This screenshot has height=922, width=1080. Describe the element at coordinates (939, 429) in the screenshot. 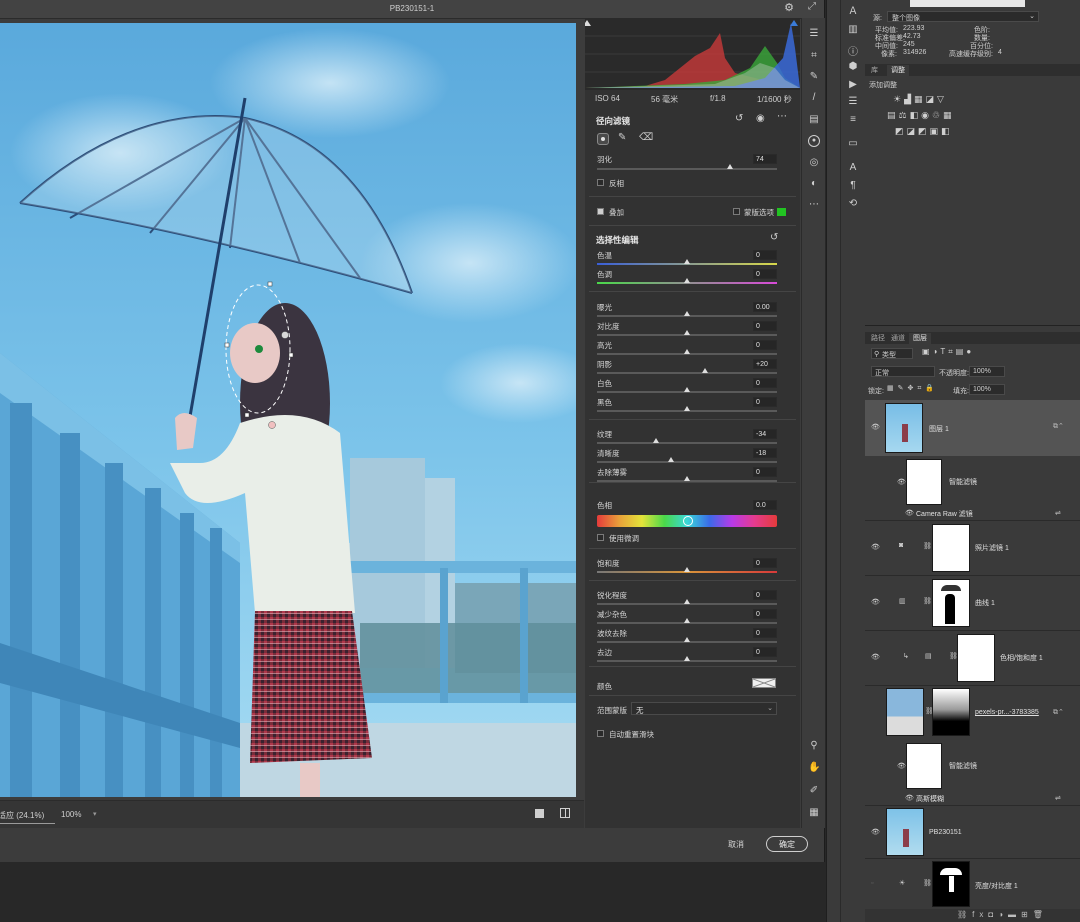

I see `layer-name: 图层 1` at that location.